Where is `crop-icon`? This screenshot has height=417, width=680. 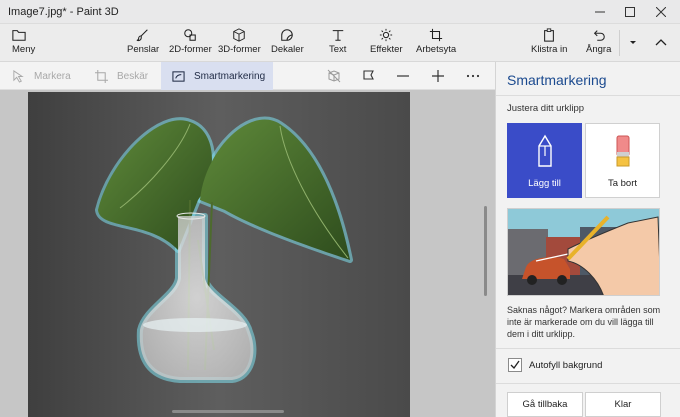
crop-icon is located at coordinates (101, 76).